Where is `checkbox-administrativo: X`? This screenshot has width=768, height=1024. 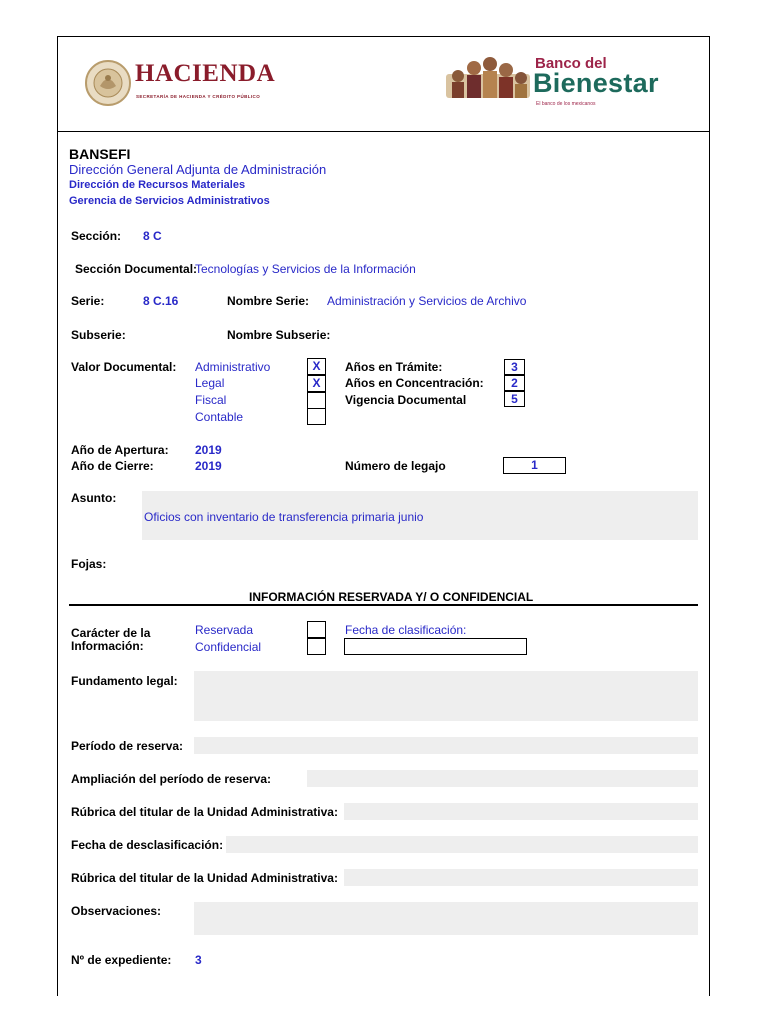
checkbox-administrativo: X is located at coordinates (316, 366).